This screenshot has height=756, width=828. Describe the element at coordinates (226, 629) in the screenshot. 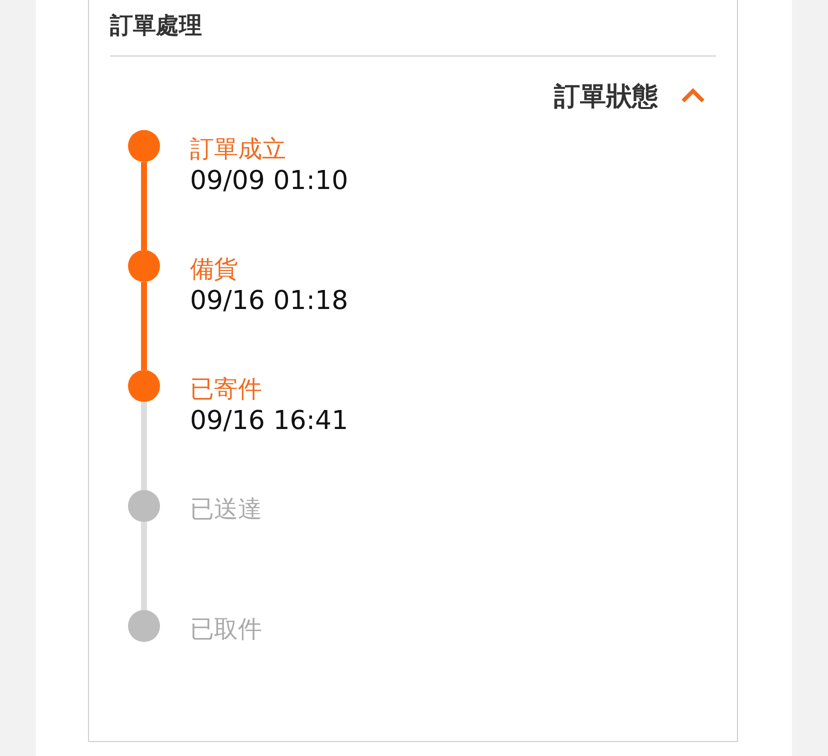

I see `step-label: 已取件` at that location.